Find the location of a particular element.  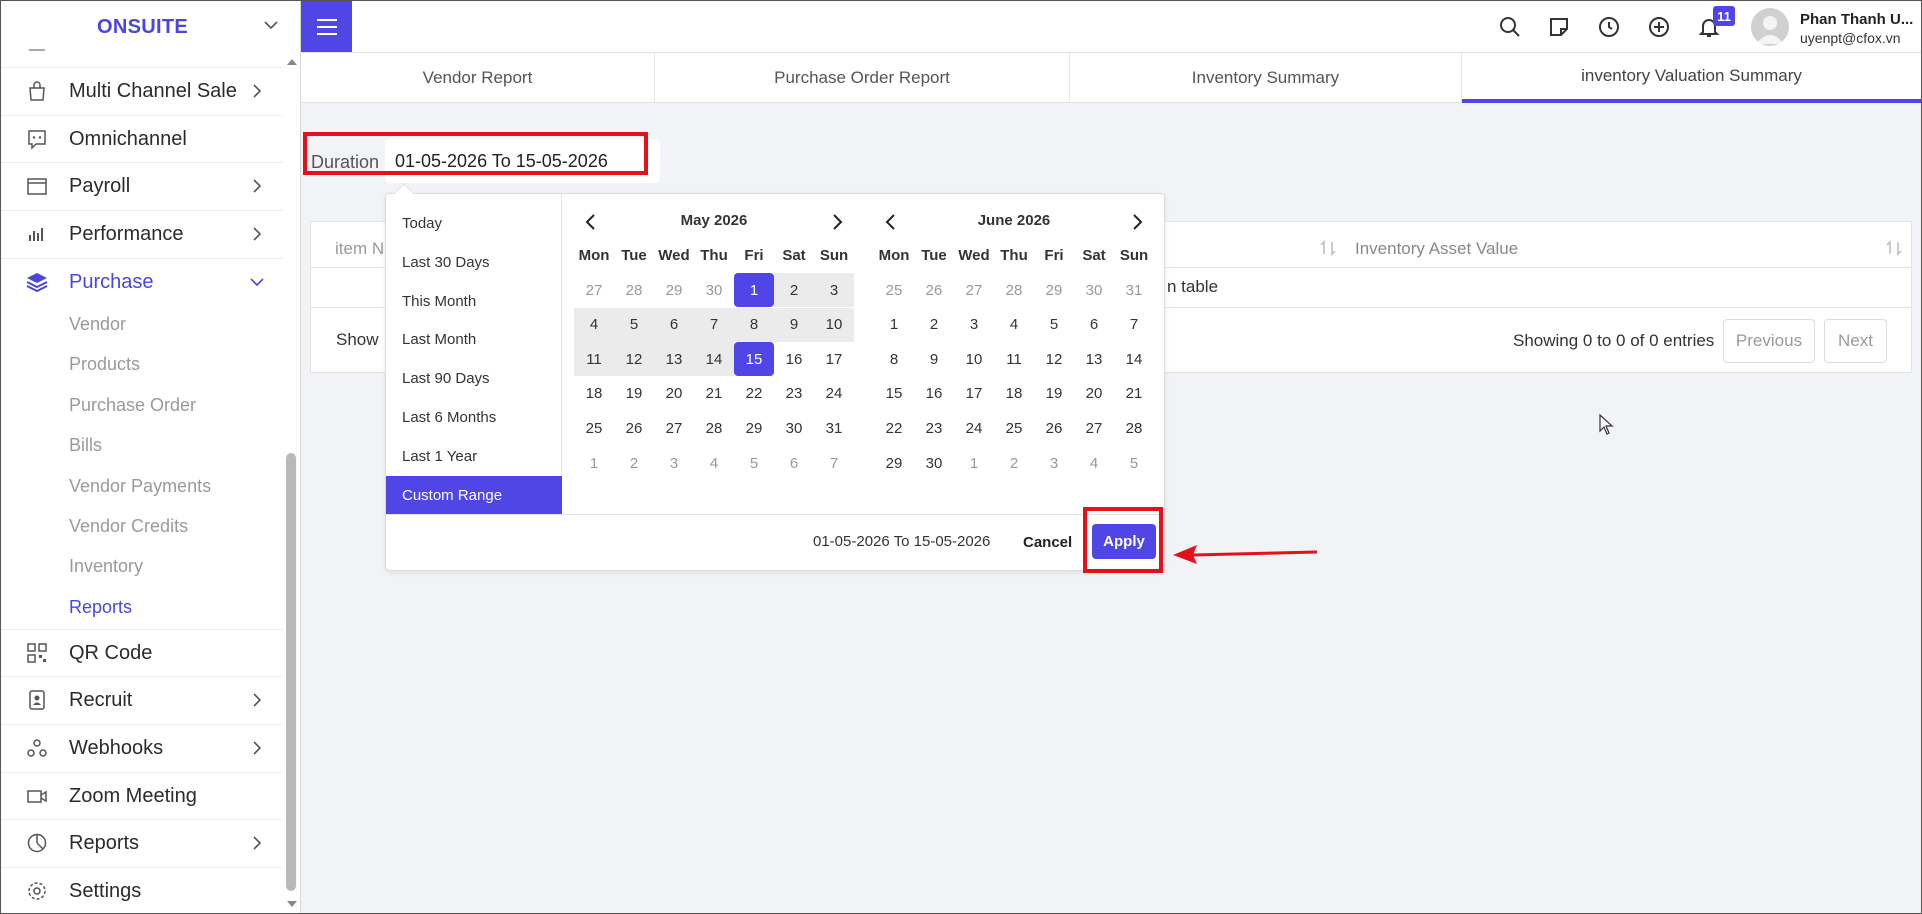

sidebar-item-webhooks: Webhooks is located at coordinates (142, 747).